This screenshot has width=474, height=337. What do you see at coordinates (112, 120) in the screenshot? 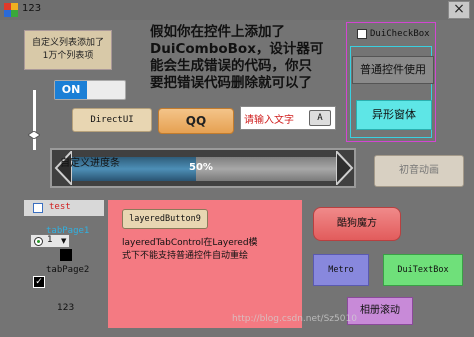
I see `directui-button: DirectUI` at bounding box center [112, 120].